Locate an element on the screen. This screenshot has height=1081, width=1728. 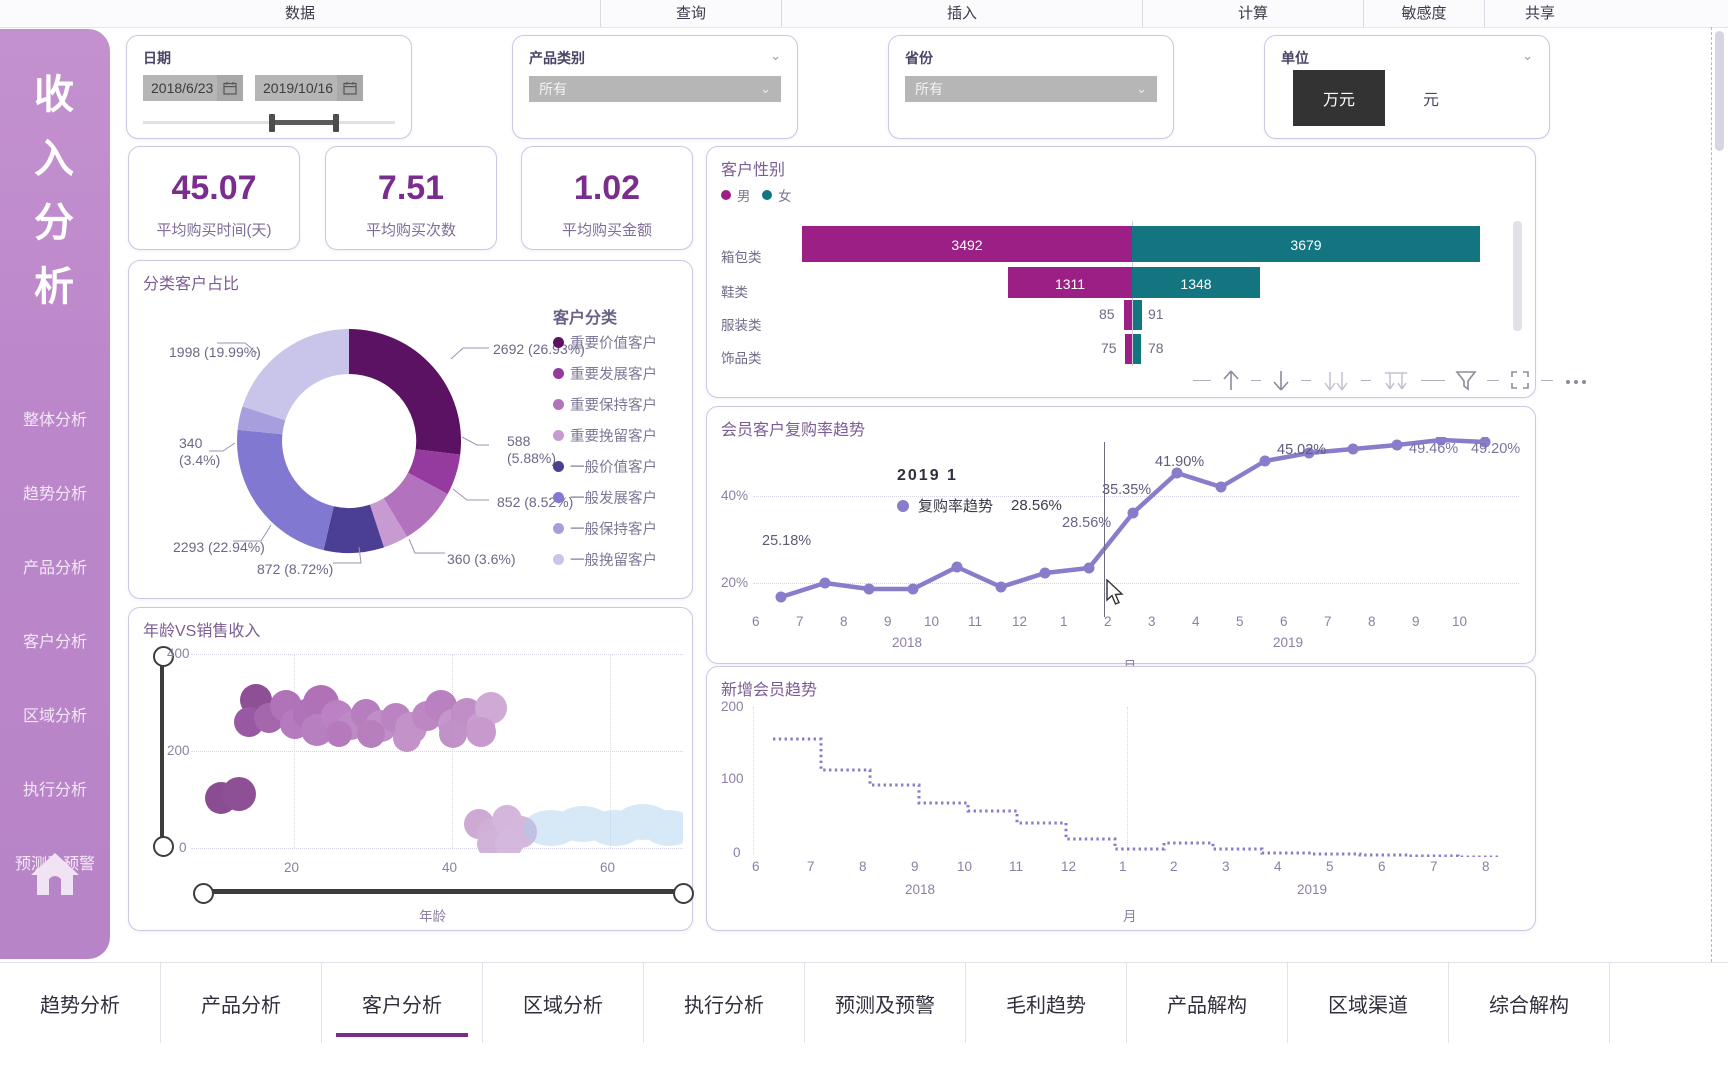
date-range-handle-right is located at coordinates (336, 123).